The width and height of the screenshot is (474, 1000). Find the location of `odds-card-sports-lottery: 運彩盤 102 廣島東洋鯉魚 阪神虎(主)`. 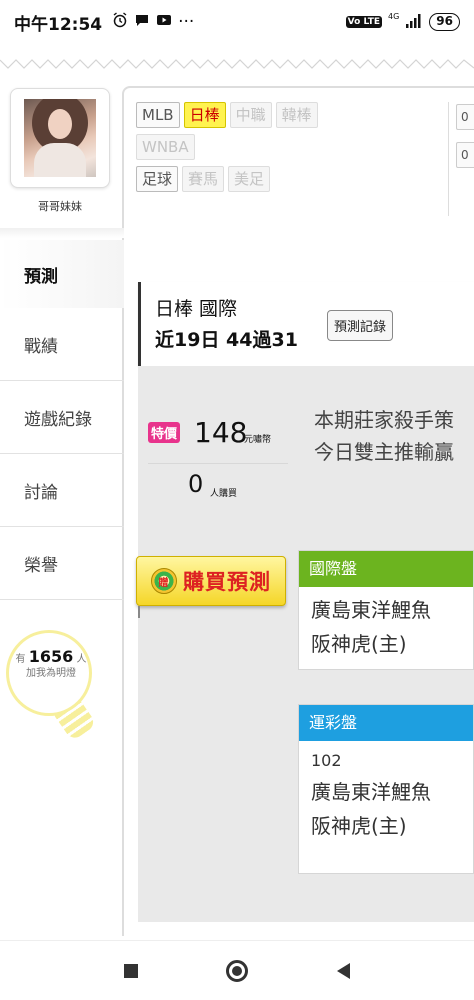

odds-card-sports-lottery: 運彩盤 102 廣島東洋鯉魚 阪神虎(主) is located at coordinates (386, 789).